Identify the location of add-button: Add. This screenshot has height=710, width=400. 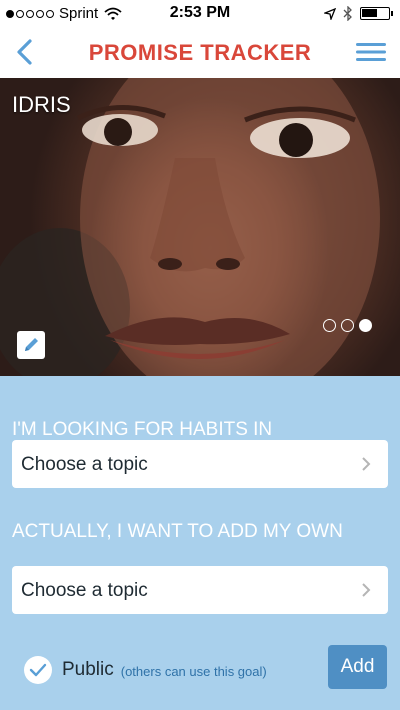
(357, 667).